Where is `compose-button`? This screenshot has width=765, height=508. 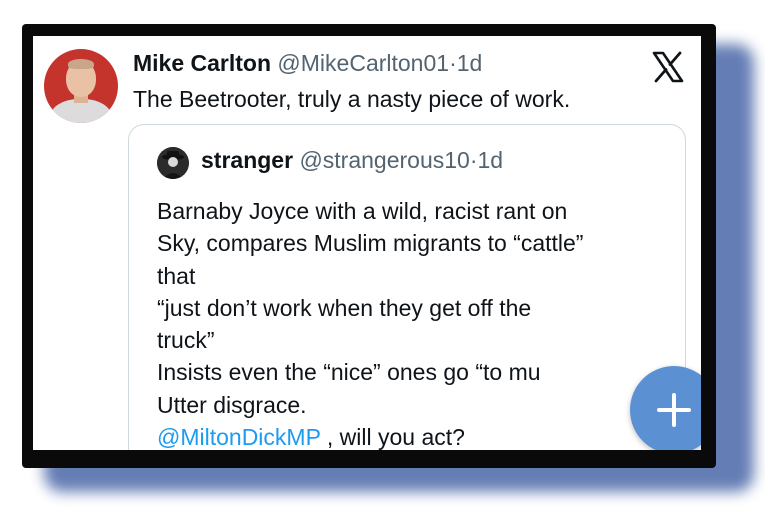 compose-button is located at coordinates (665, 408).